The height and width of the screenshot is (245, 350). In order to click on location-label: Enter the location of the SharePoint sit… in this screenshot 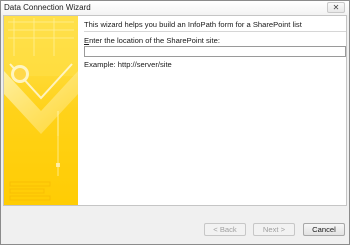, I will do `click(152, 40)`.